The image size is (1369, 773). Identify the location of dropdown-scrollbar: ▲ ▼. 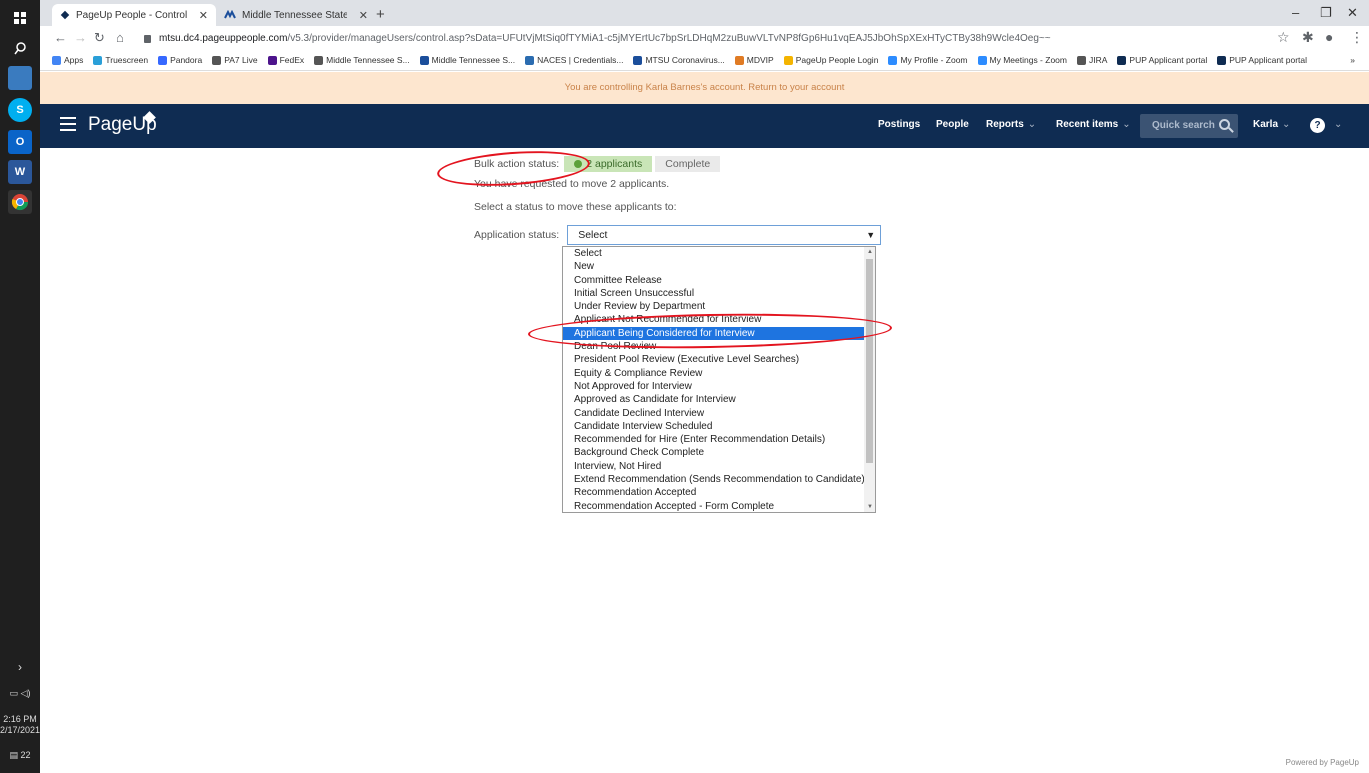
(869, 379).